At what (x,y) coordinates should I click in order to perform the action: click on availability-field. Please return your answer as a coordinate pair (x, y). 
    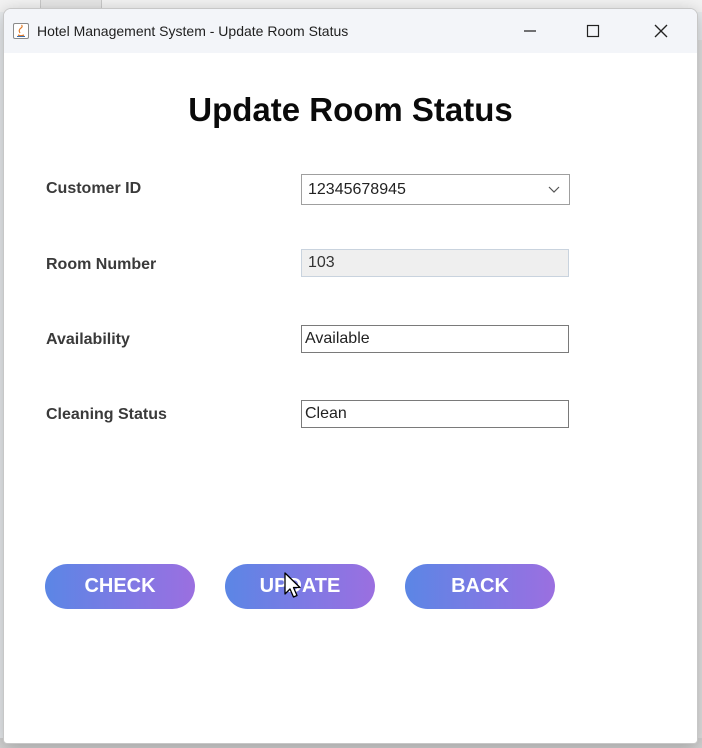
    Looking at the image, I should click on (435, 339).